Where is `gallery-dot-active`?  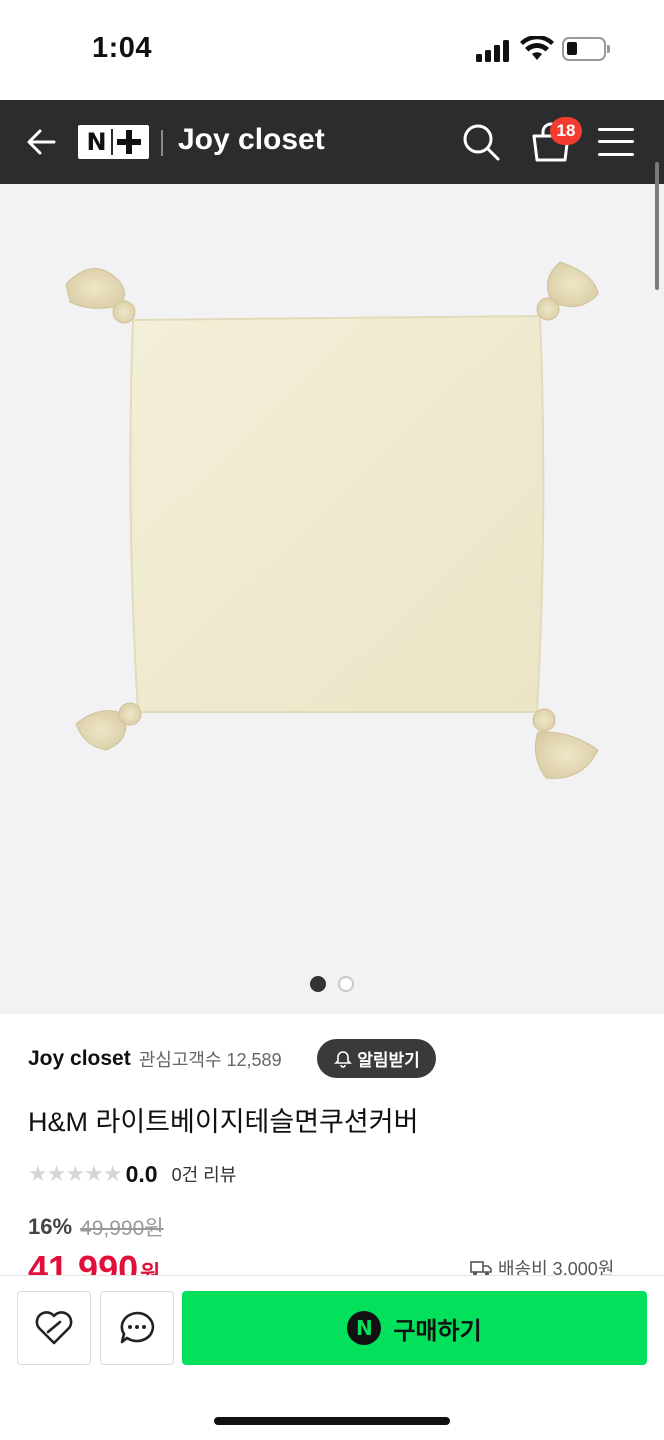 gallery-dot-active is located at coordinates (318, 984).